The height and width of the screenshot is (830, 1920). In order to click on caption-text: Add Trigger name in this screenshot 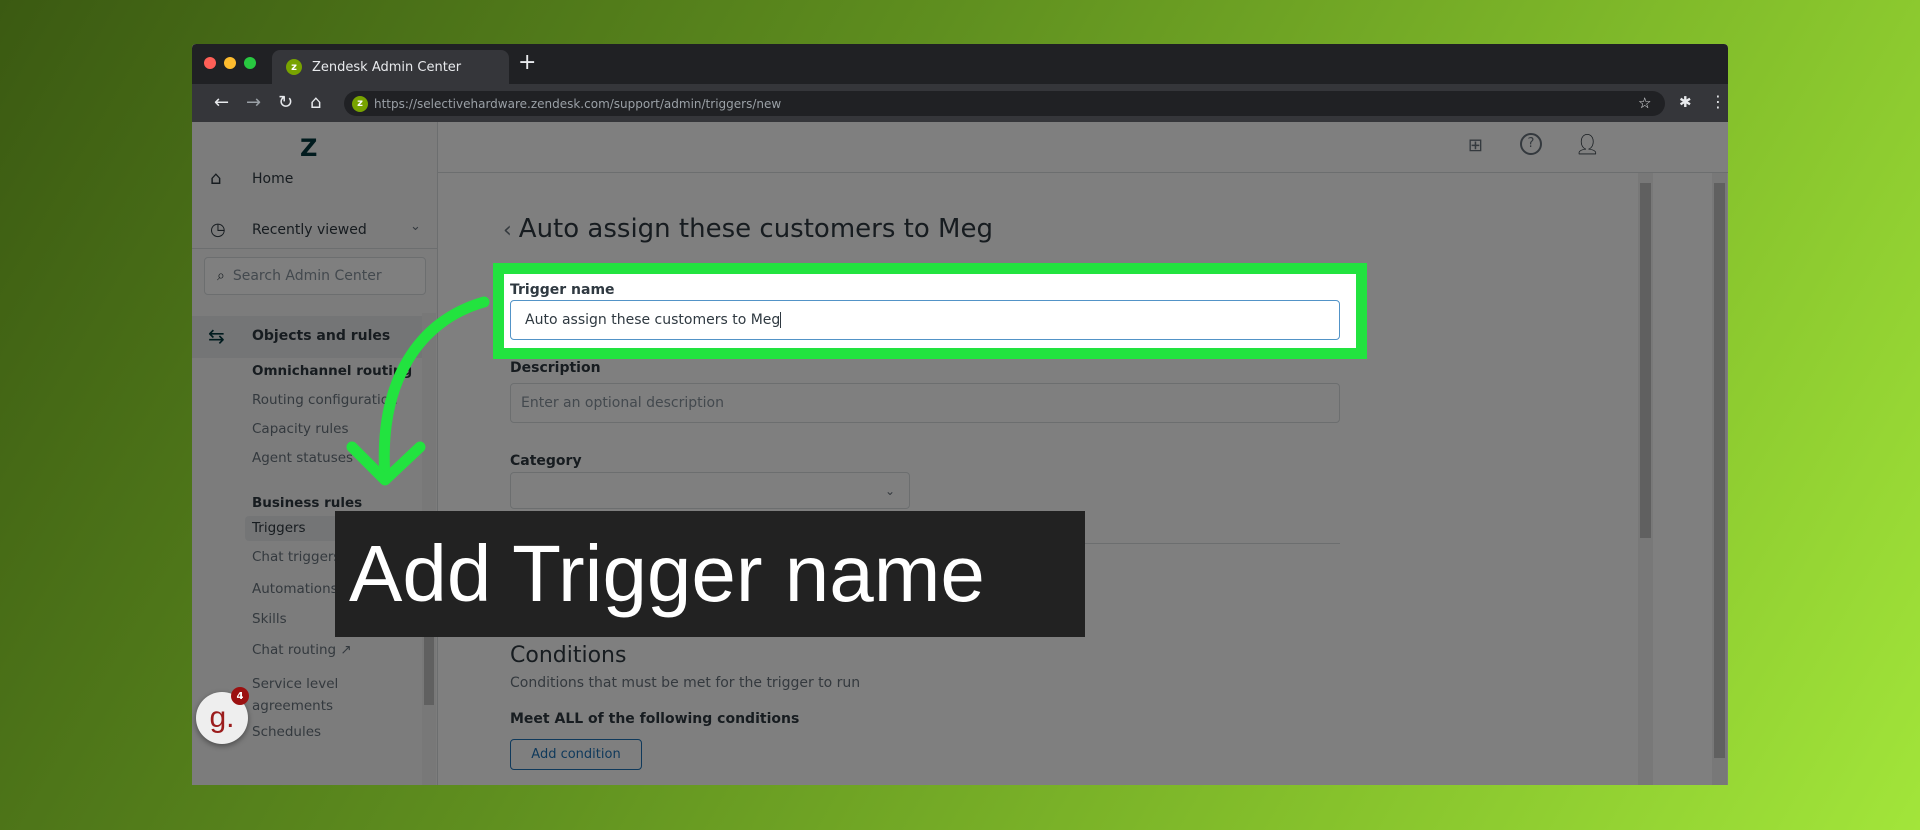, I will do `click(667, 573)`.